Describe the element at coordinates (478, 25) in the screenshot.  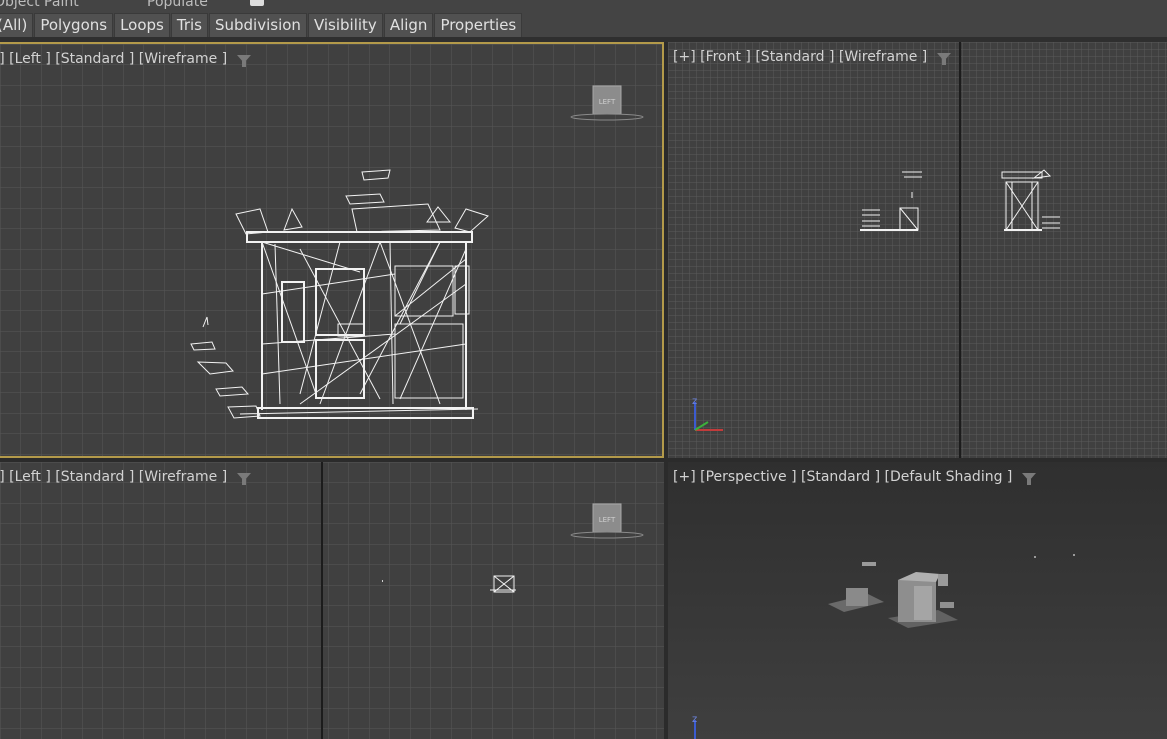
I see `tab-properties: Properties` at that location.